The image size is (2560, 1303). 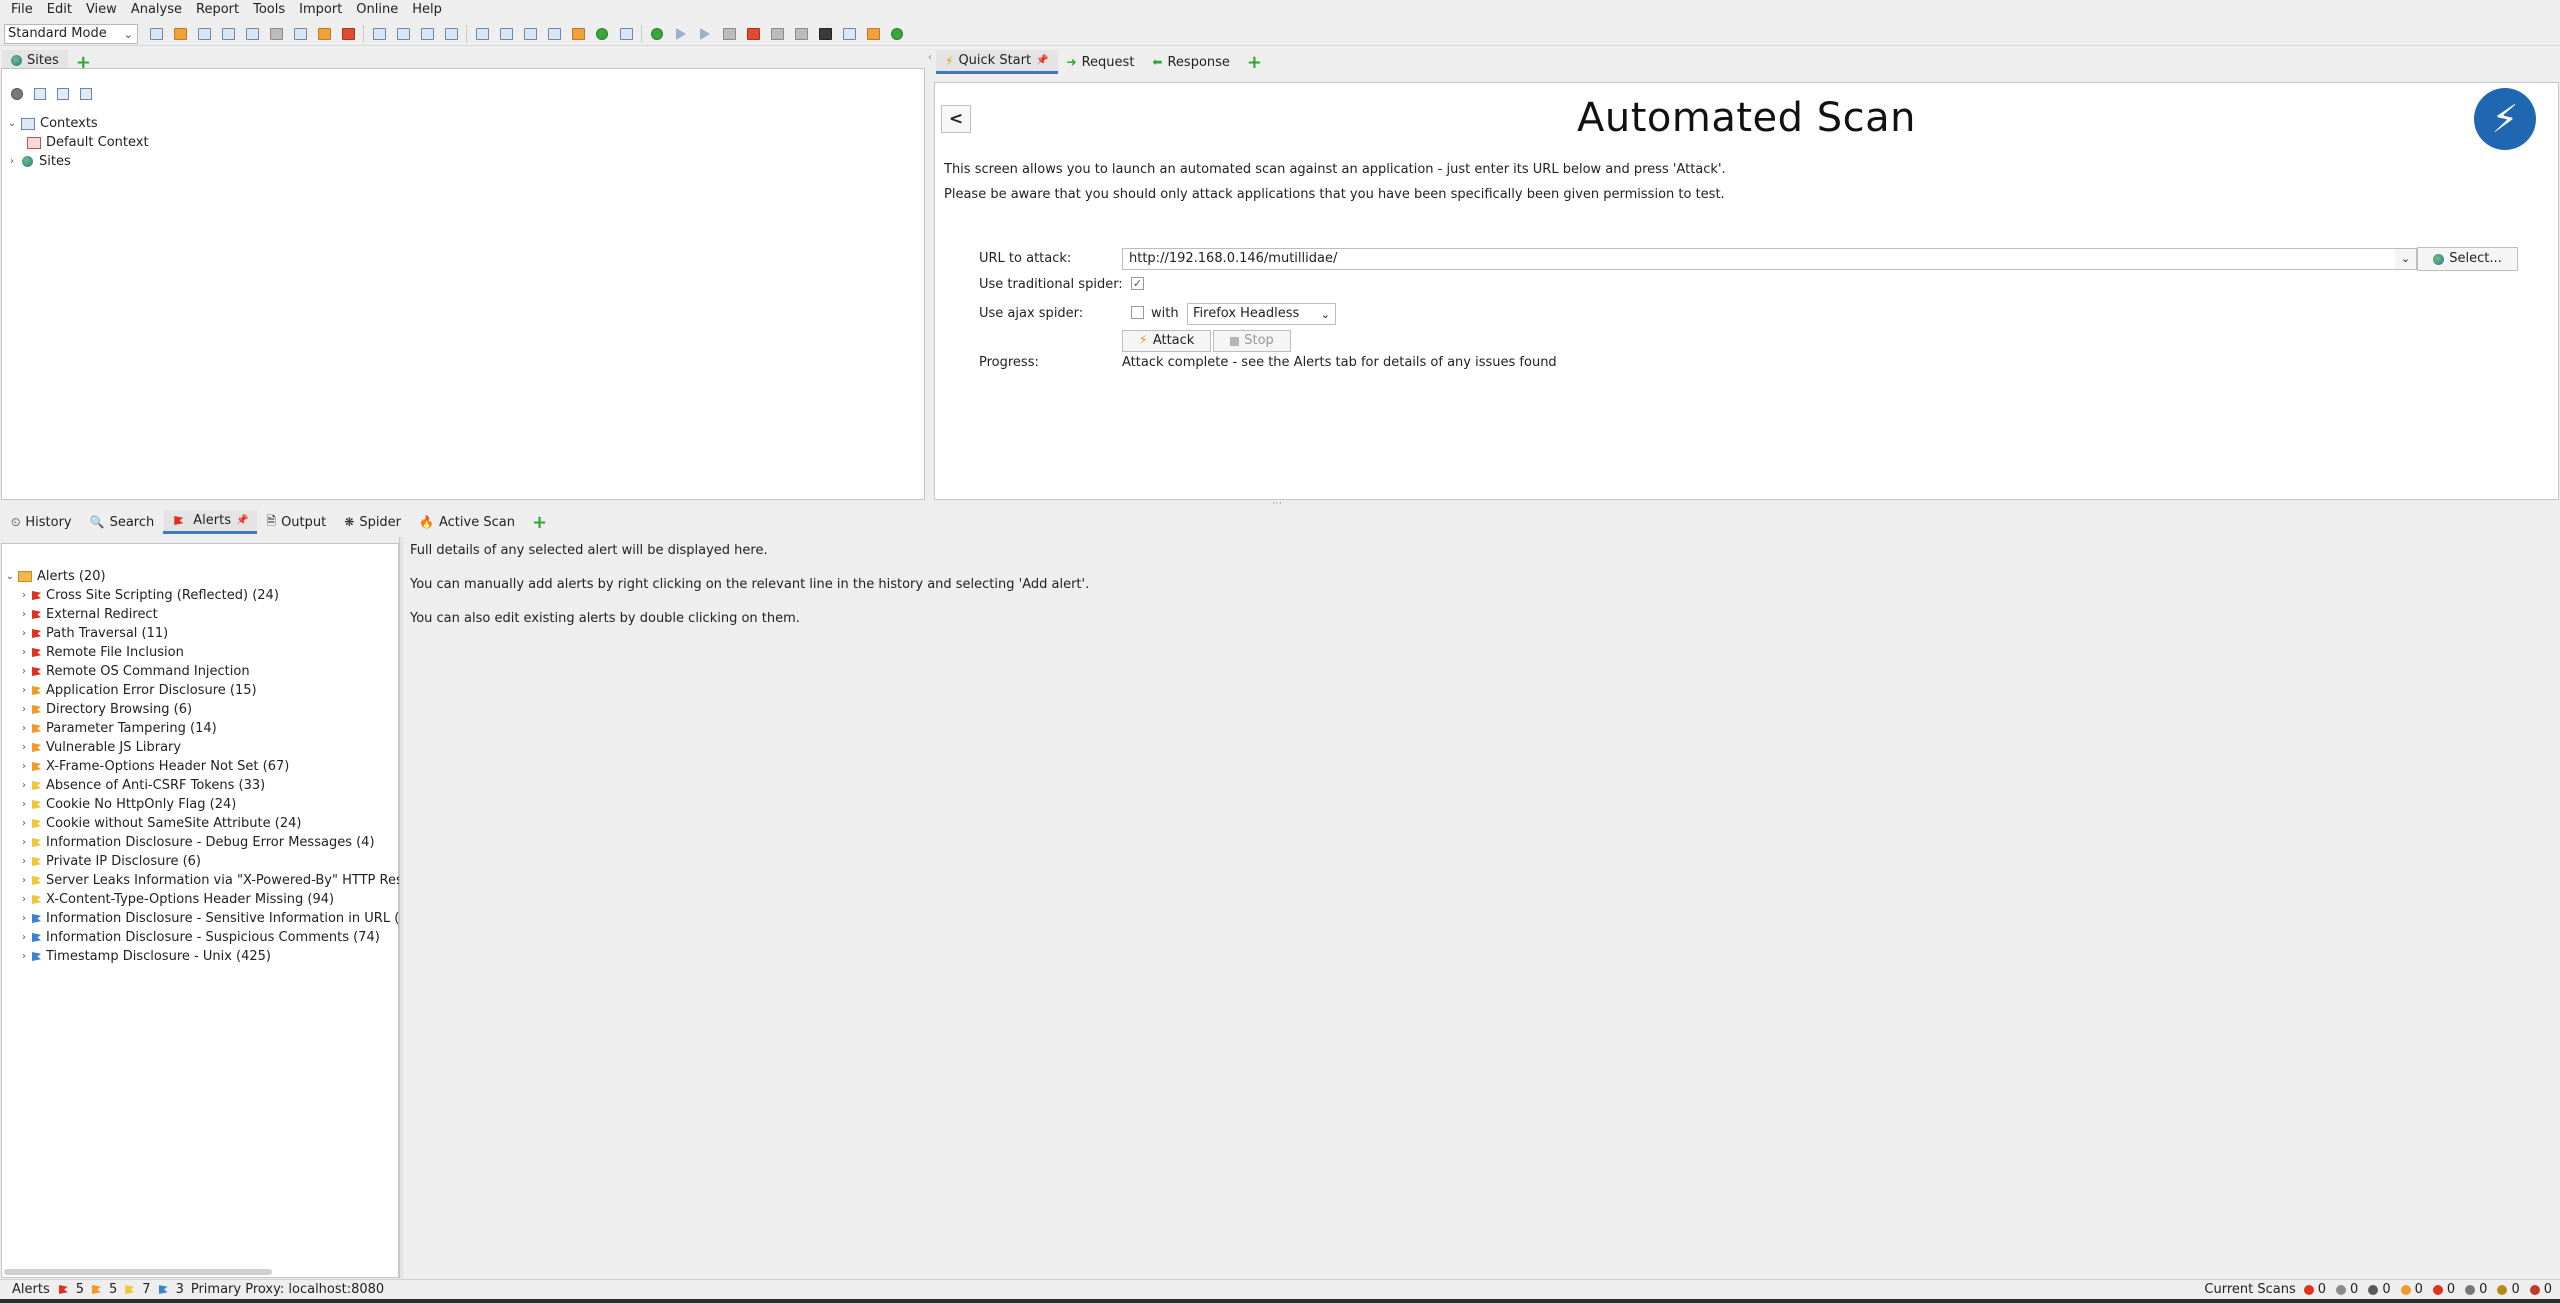 I want to click on menu-tools: Tools, so click(x=269, y=10).